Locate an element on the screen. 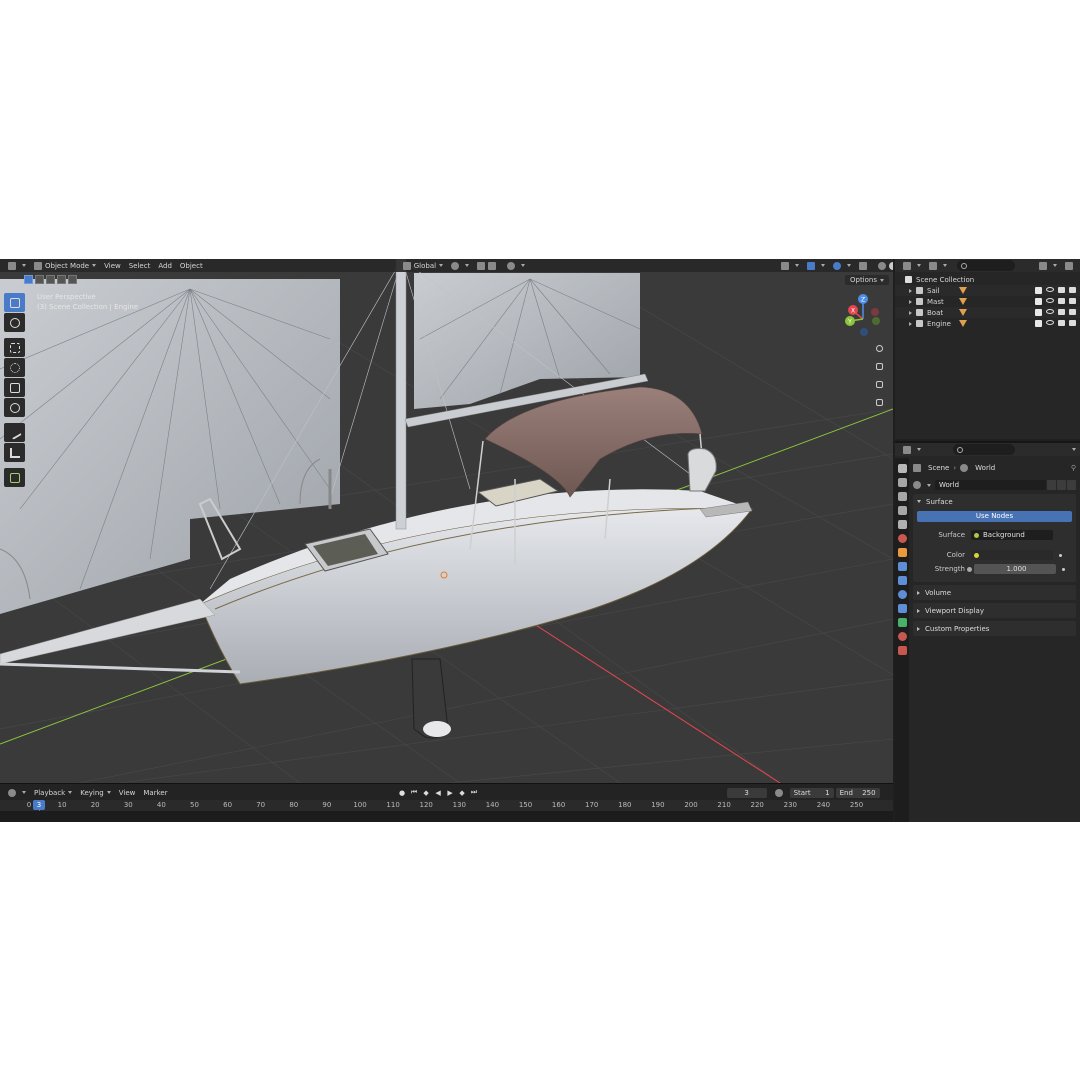  texture-tab-icon is located at coordinates (902, 650).